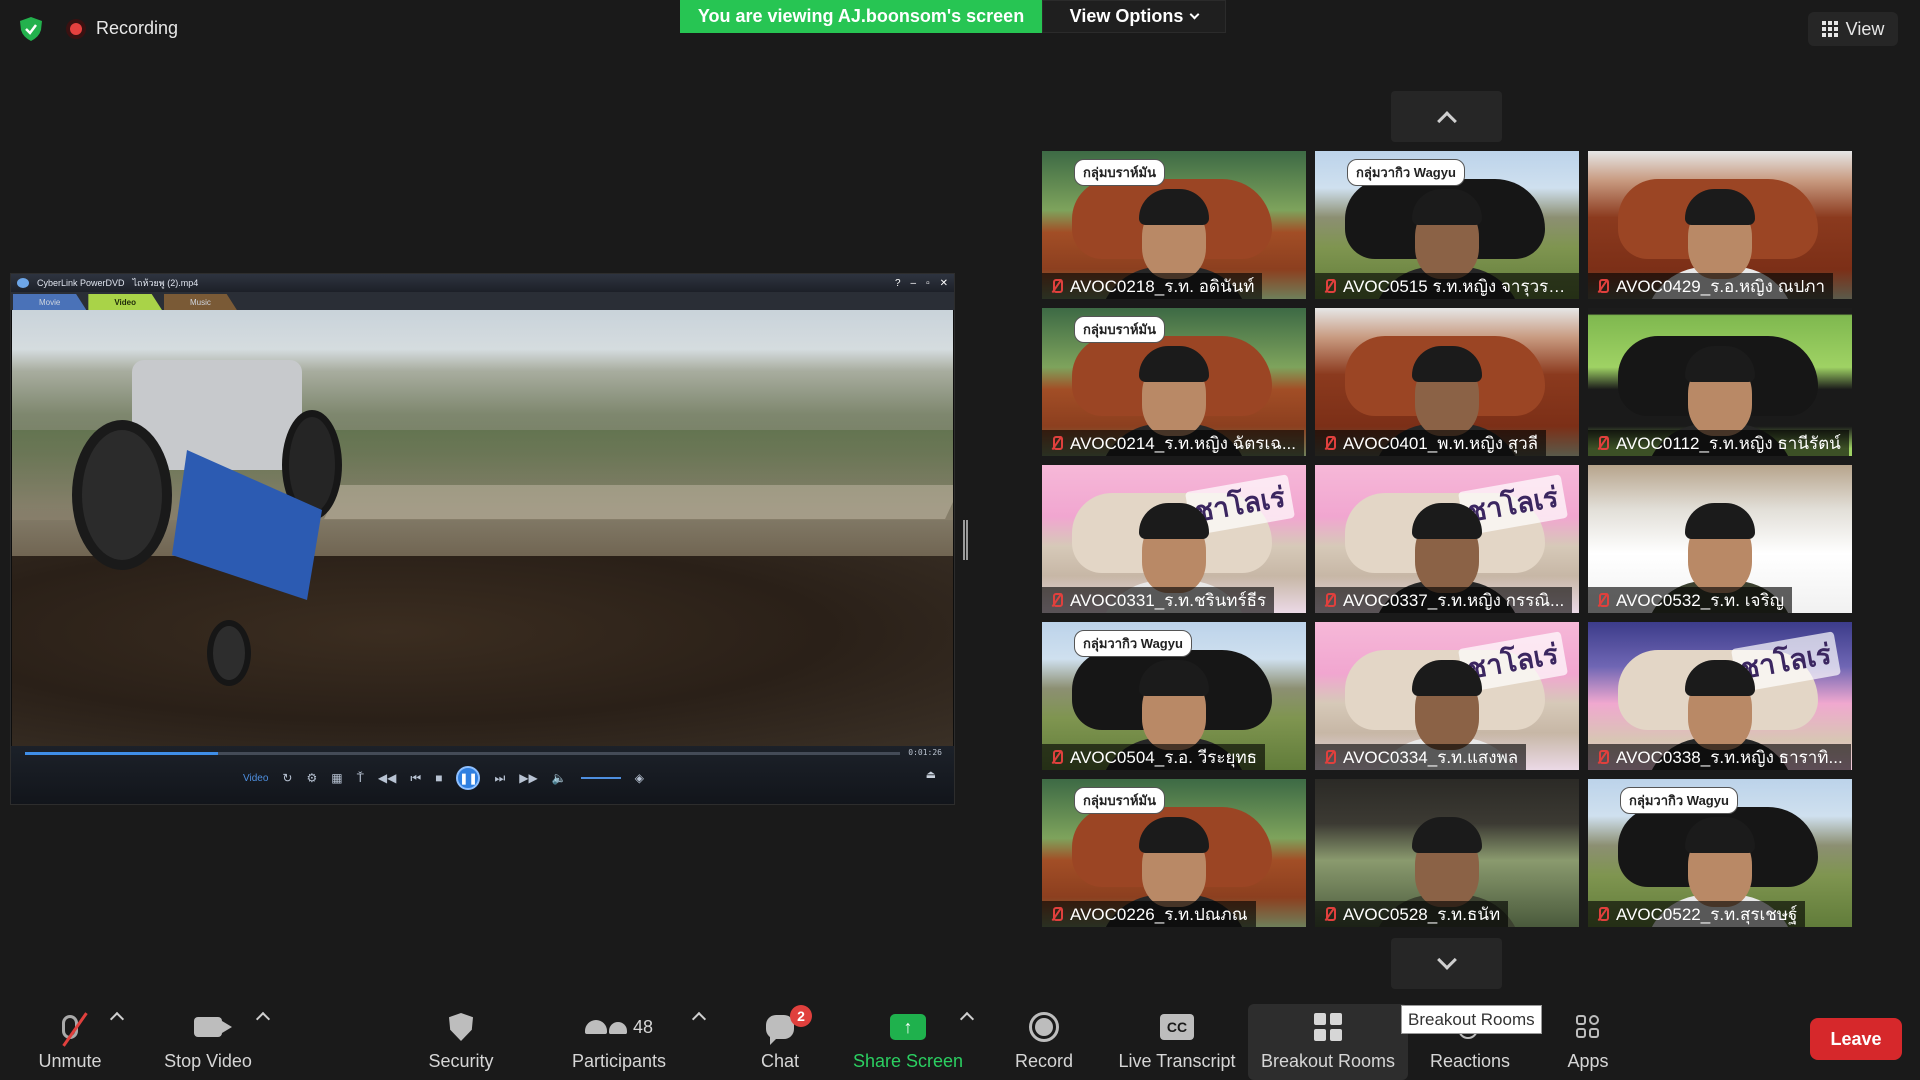 The height and width of the screenshot is (1080, 1920). I want to click on split-divider-handle, so click(965, 540).